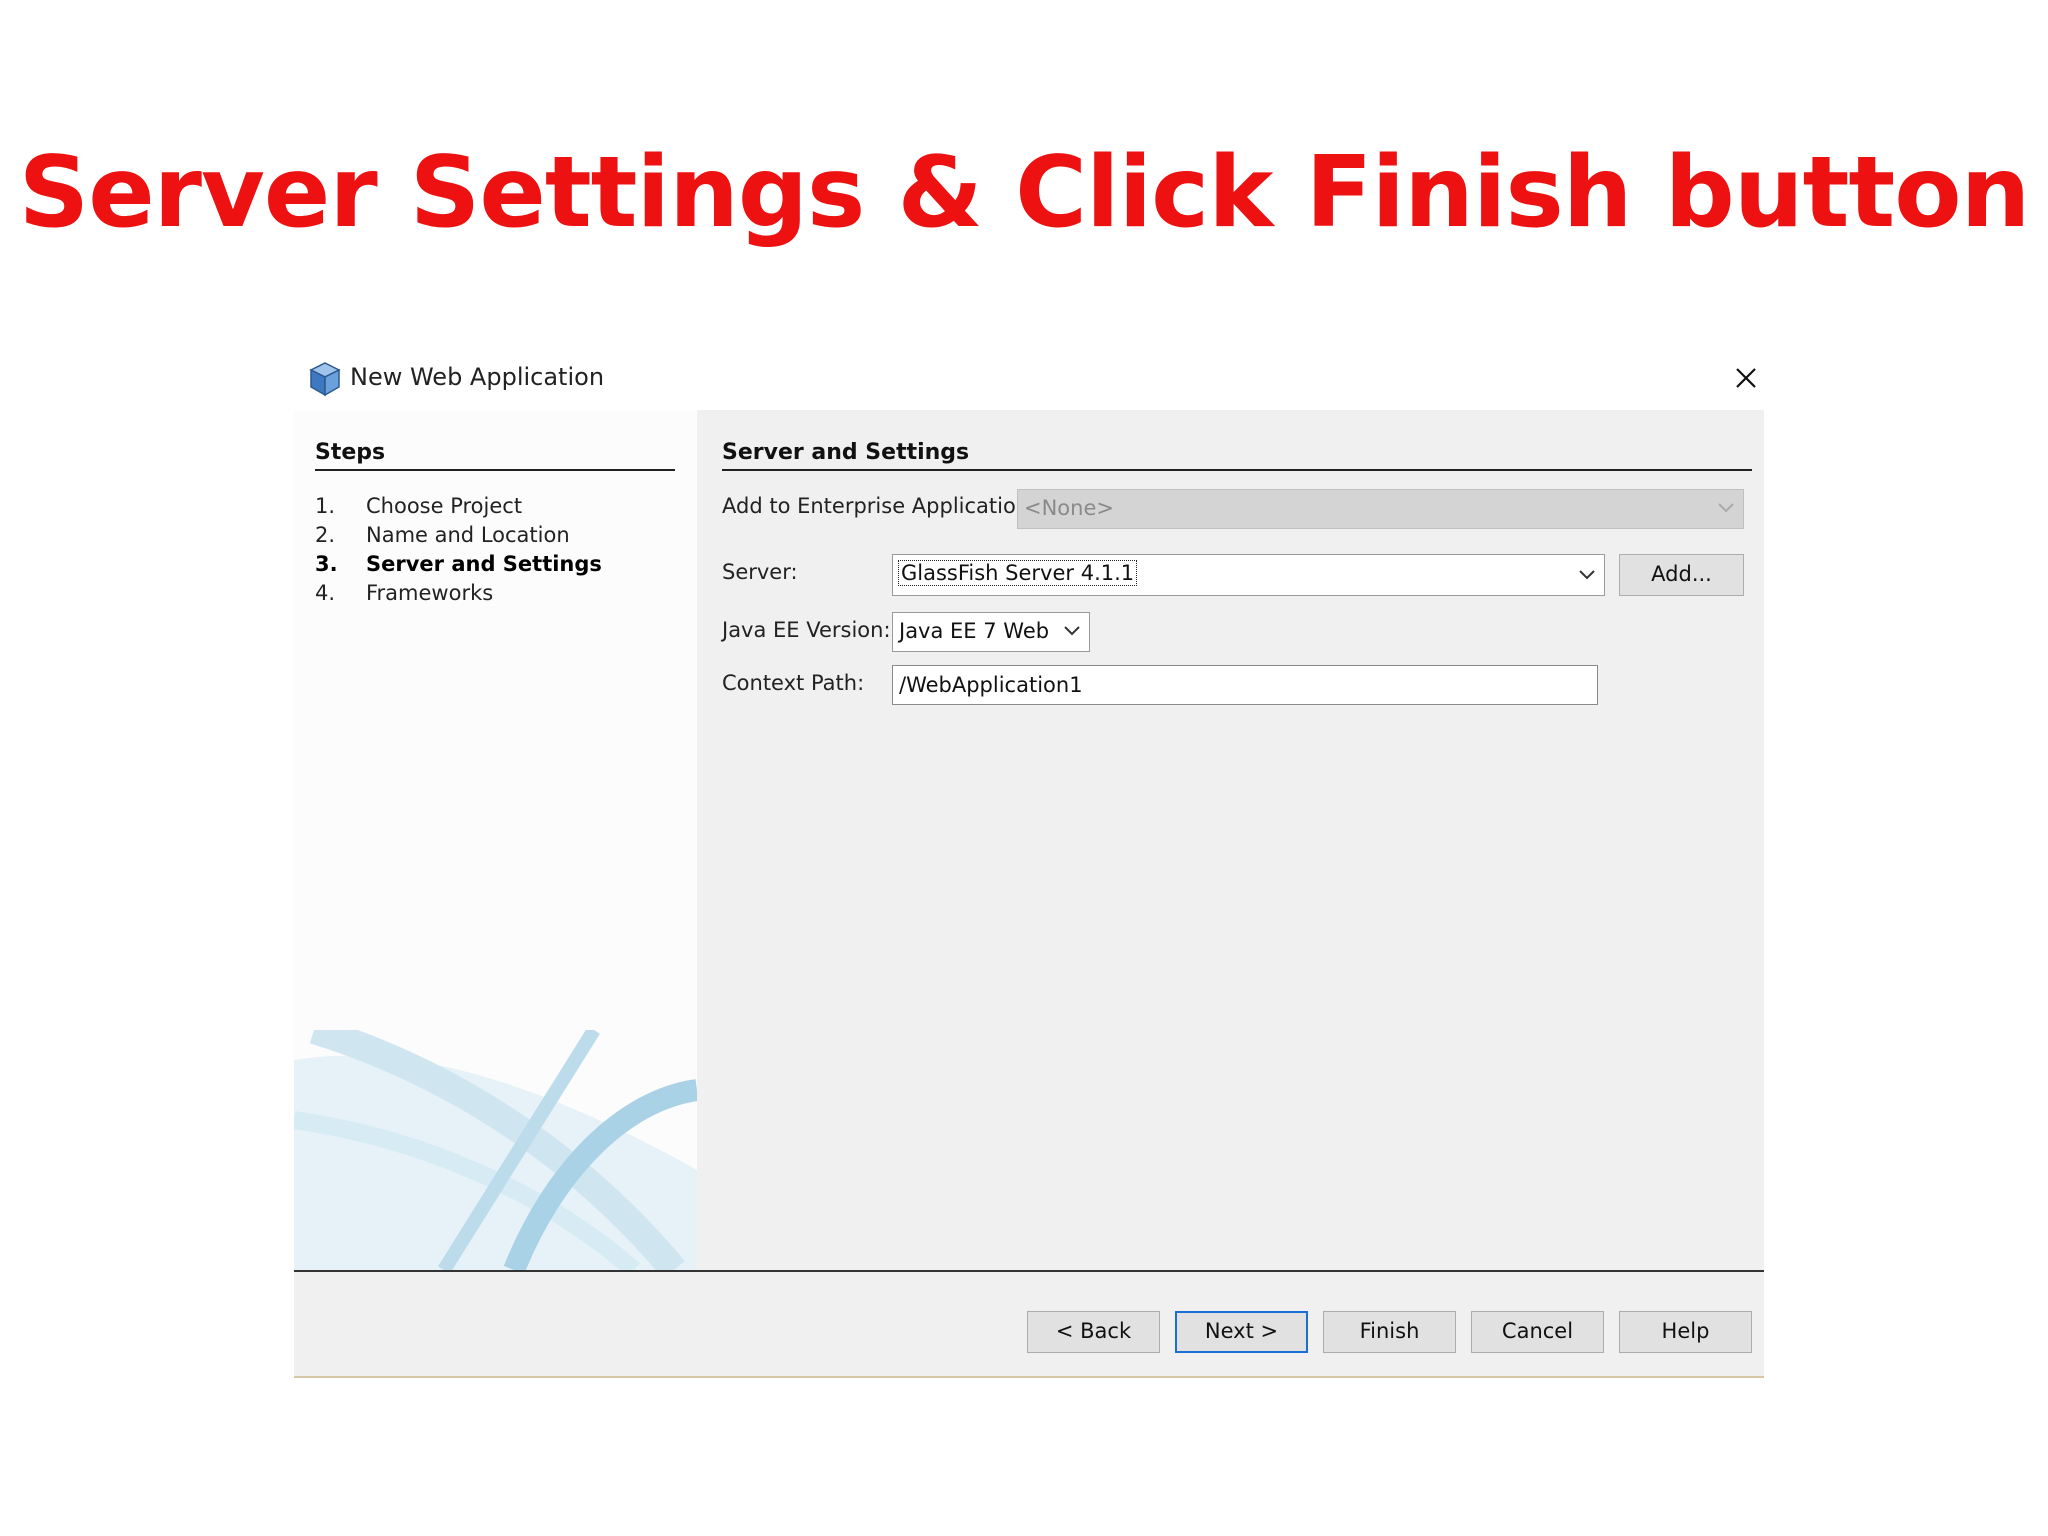 Image resolution: width=2048 pixels, height=1536 pixels. I want to click on server-label: Server:, so click(760, 572).